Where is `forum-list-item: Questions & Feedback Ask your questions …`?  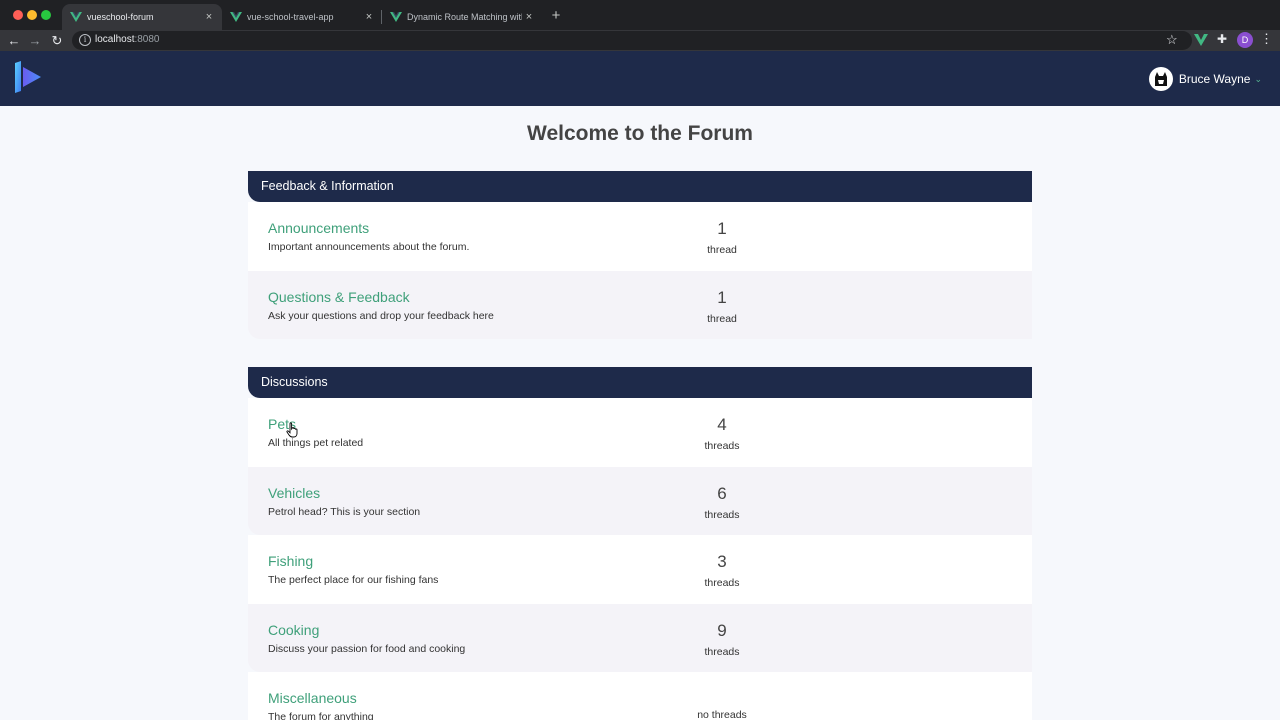
forum-list-item: Questions & Feedback Ask your questions … is located at coordinates (640, 304).